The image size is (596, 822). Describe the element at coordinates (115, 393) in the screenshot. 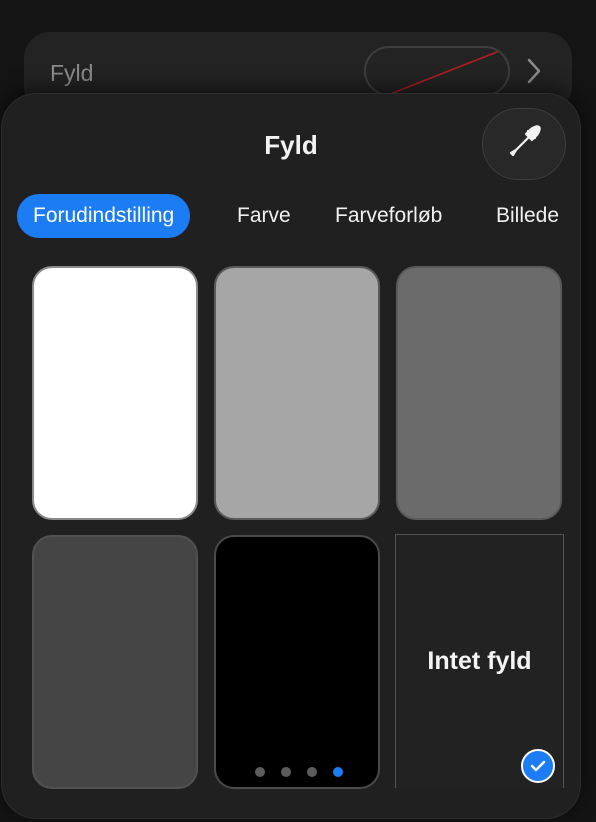

I see `preset-swatch-white` at that location.